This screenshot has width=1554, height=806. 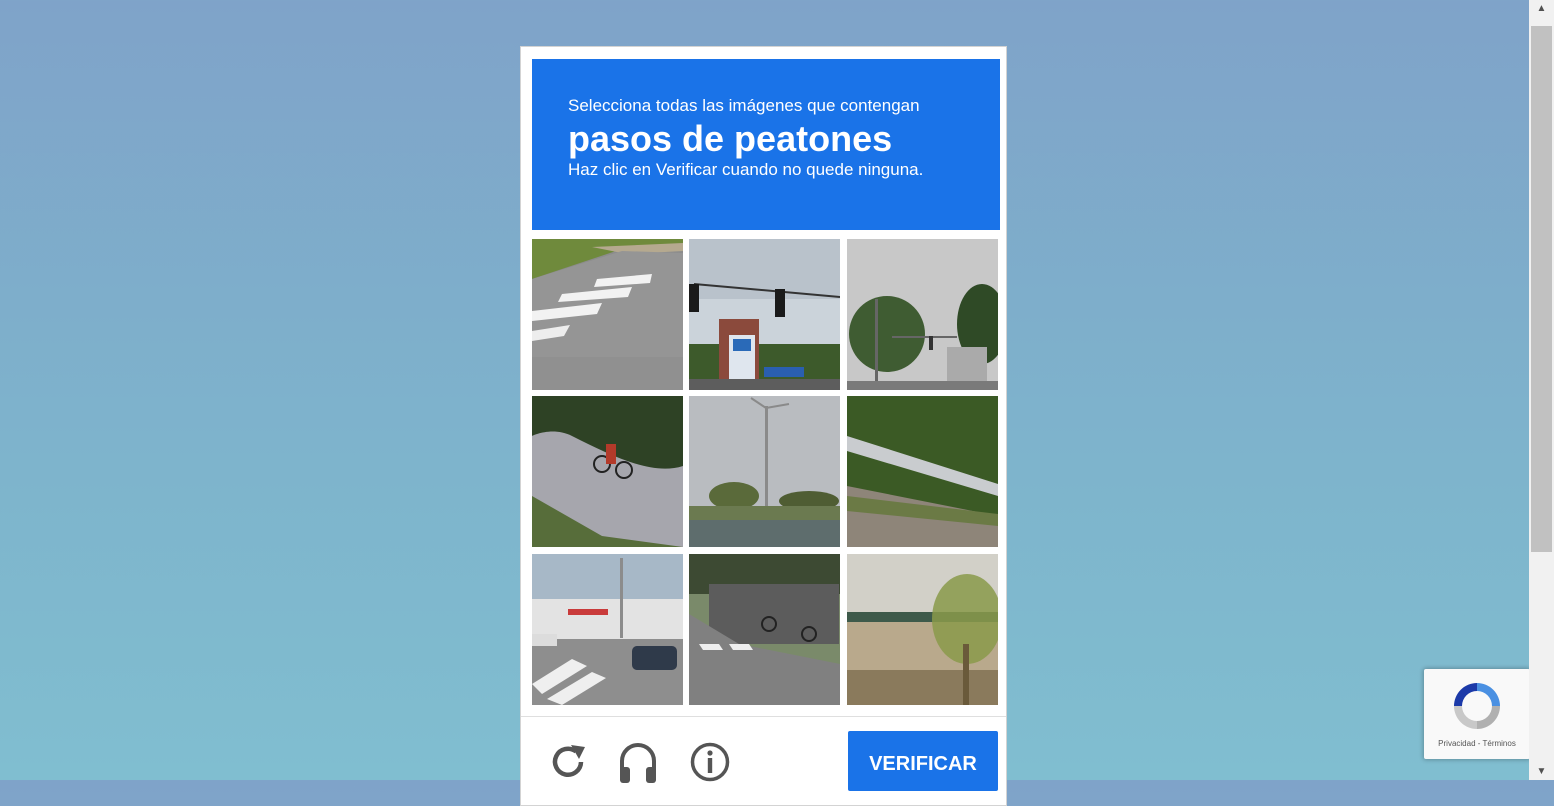 I want to click on recaptcha-logo-icon, so click(x=1477, y=708).